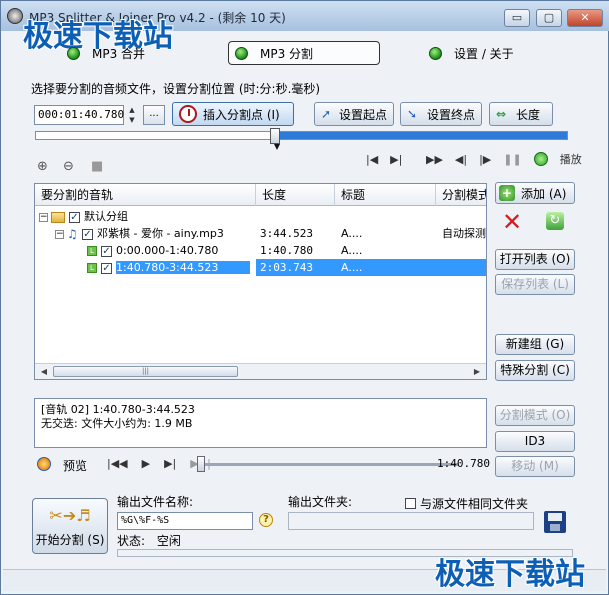 The image size is (609, 595). Describe the element at coordinates (535, 284) in the screenshot. I see `save-list-button: 保存列表 (L)` at that location.